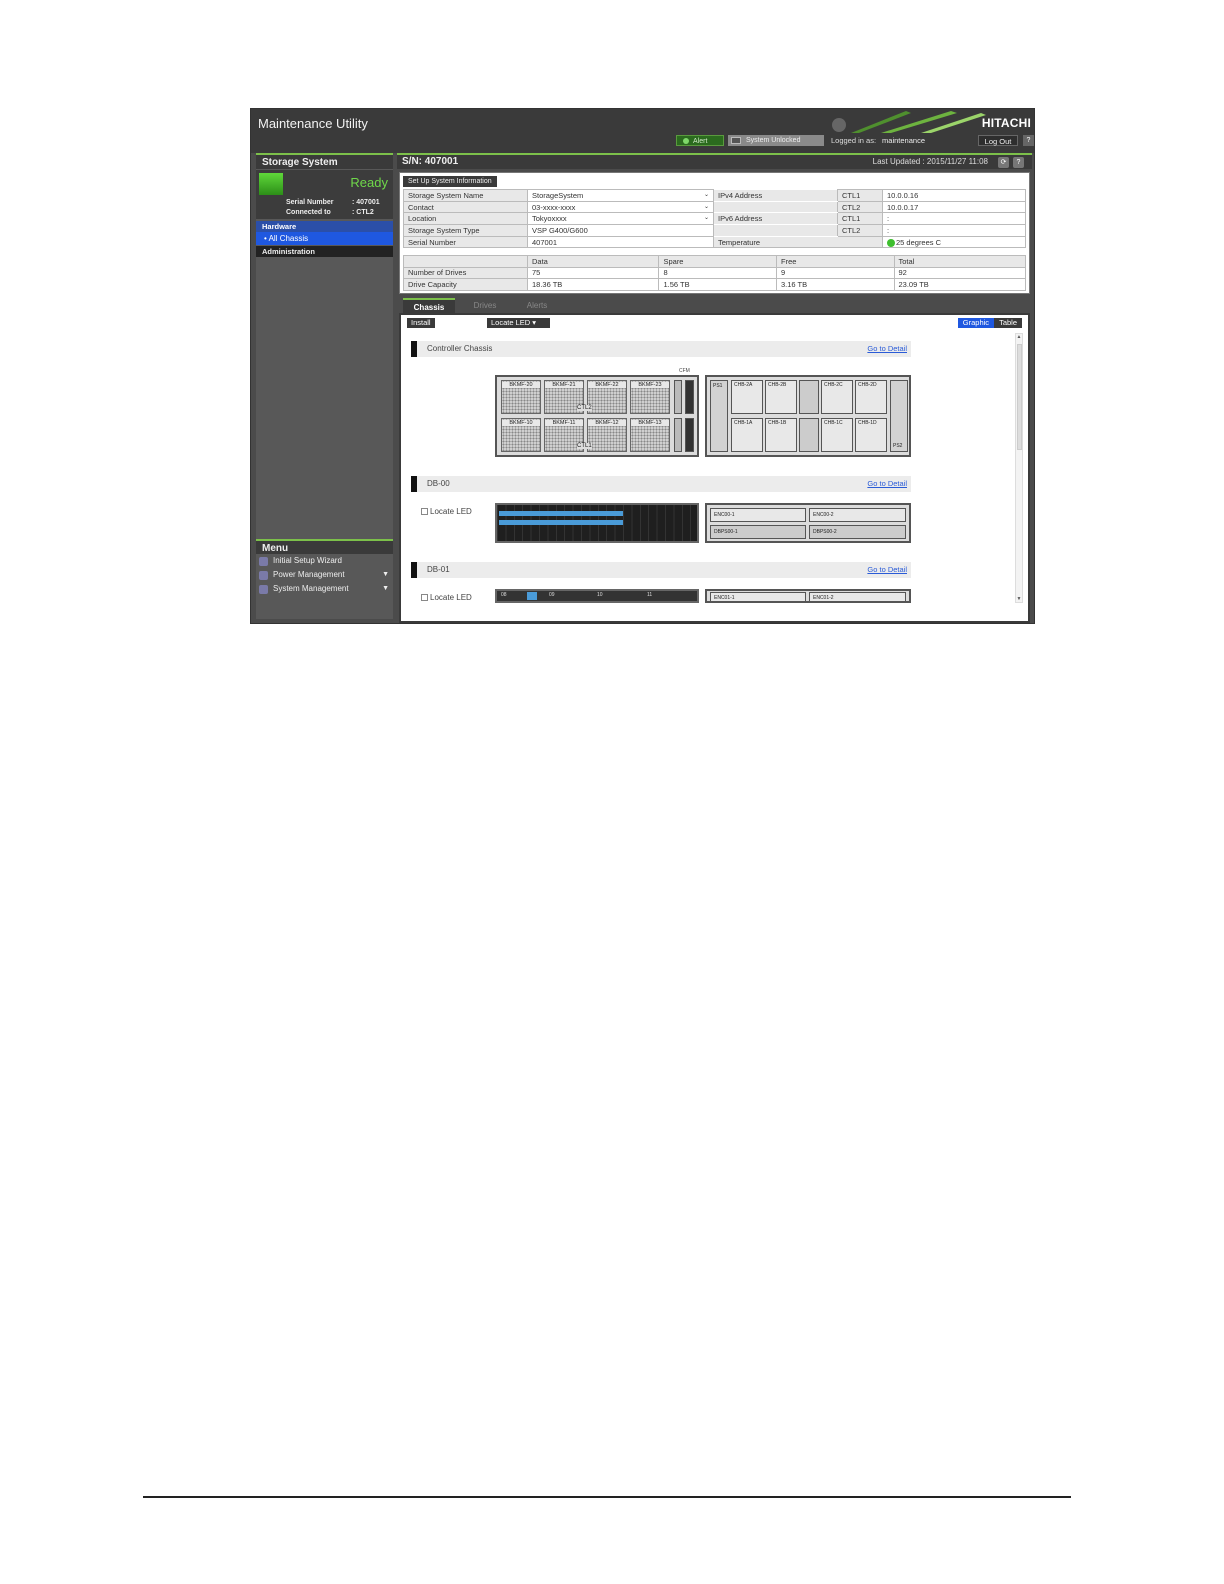 This screenshot has width=1224, height=1584. I want to click on nav-hardware: Hardware, so click(324, 226).